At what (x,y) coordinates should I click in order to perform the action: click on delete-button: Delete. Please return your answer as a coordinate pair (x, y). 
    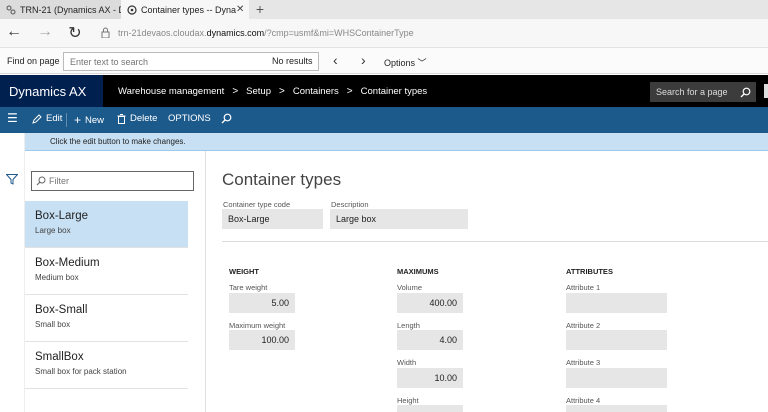
    Looking at the image, I should click on (137, 118).